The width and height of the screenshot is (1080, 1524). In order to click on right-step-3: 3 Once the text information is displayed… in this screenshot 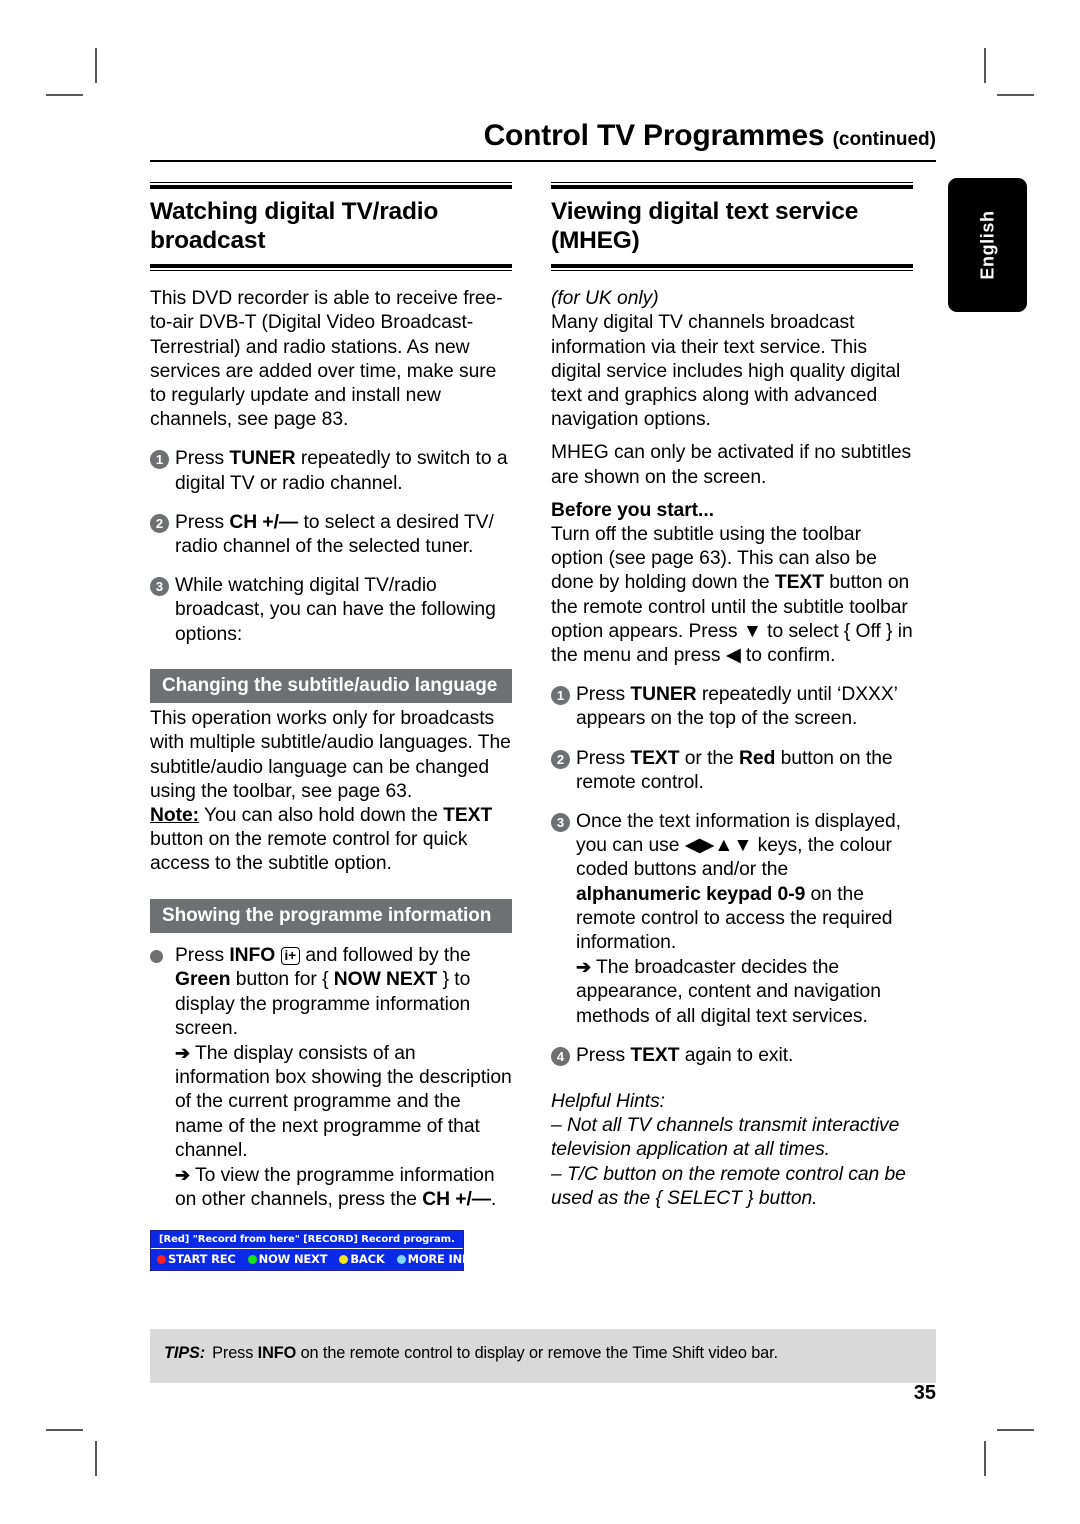, I will do `click(732, 919)`.